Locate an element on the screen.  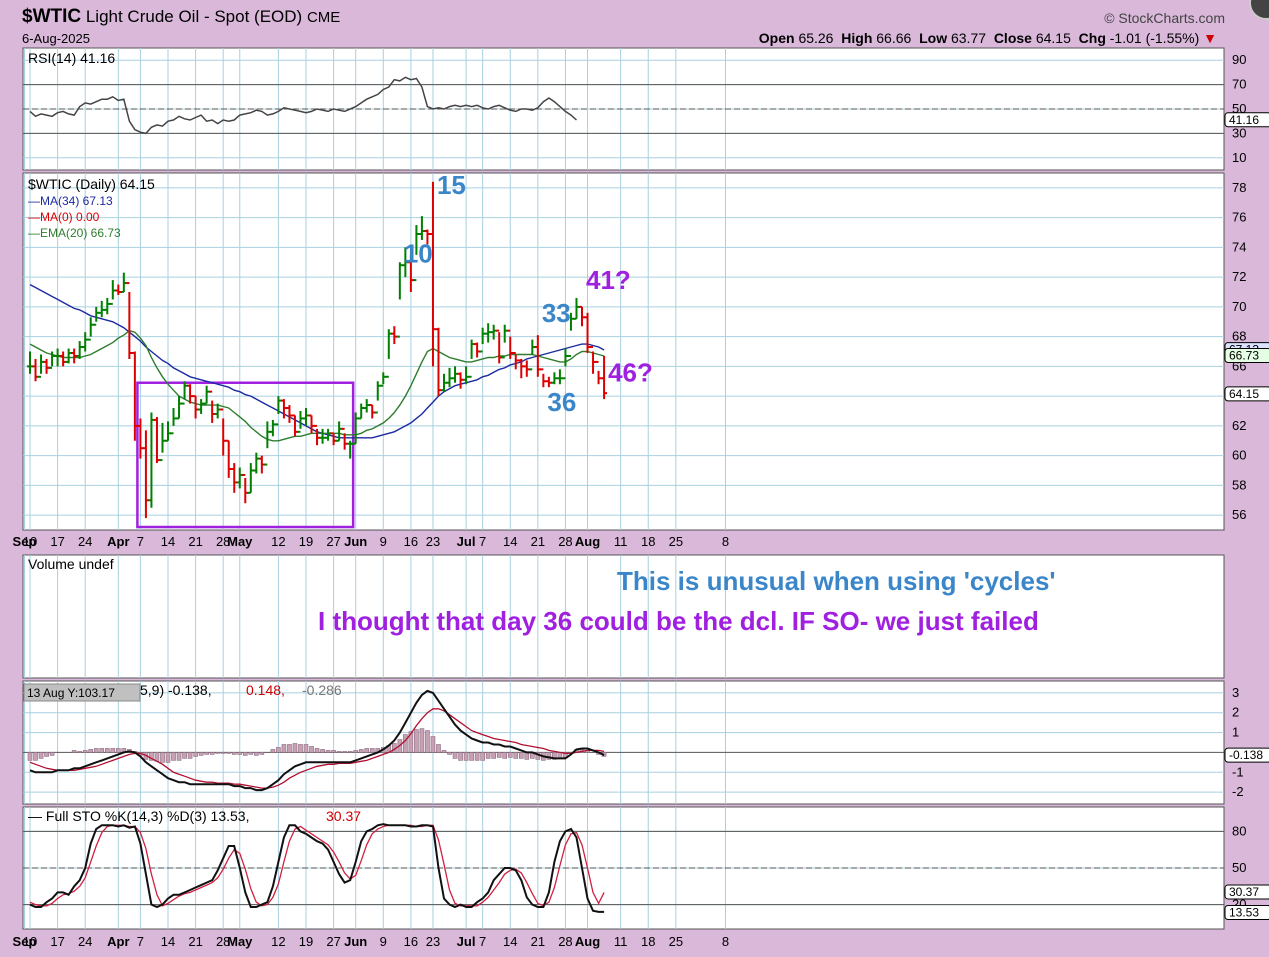
macd-badge: 13 Aug Y:103.17 is located at coordinates (71, 693).